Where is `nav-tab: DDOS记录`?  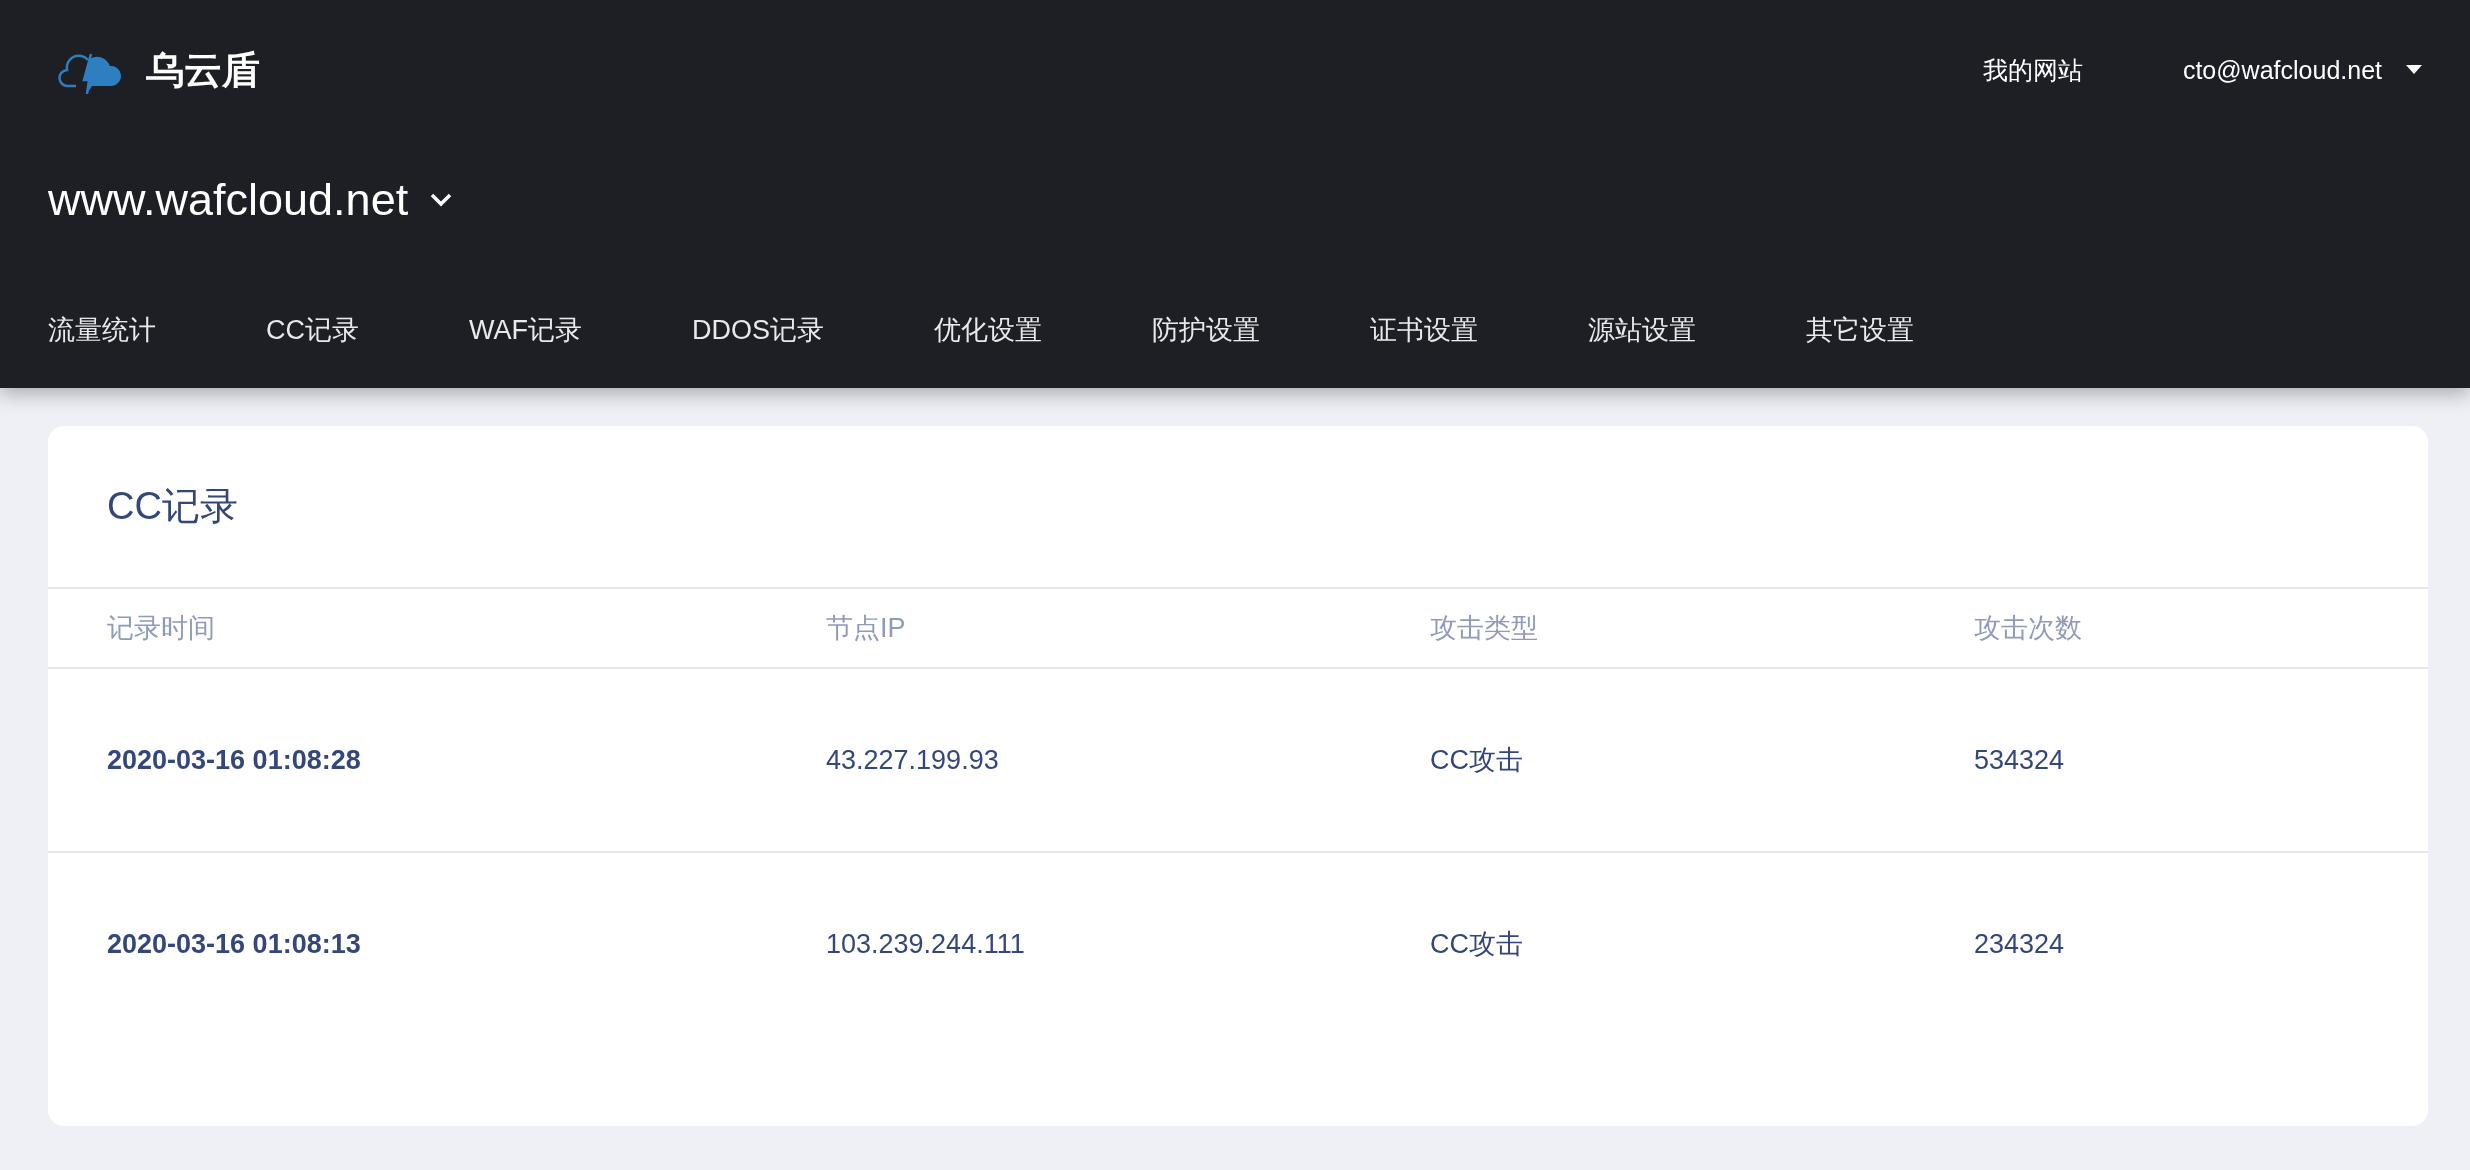
nav-tab: DDOS记录 is located at coordinates (758, 330).